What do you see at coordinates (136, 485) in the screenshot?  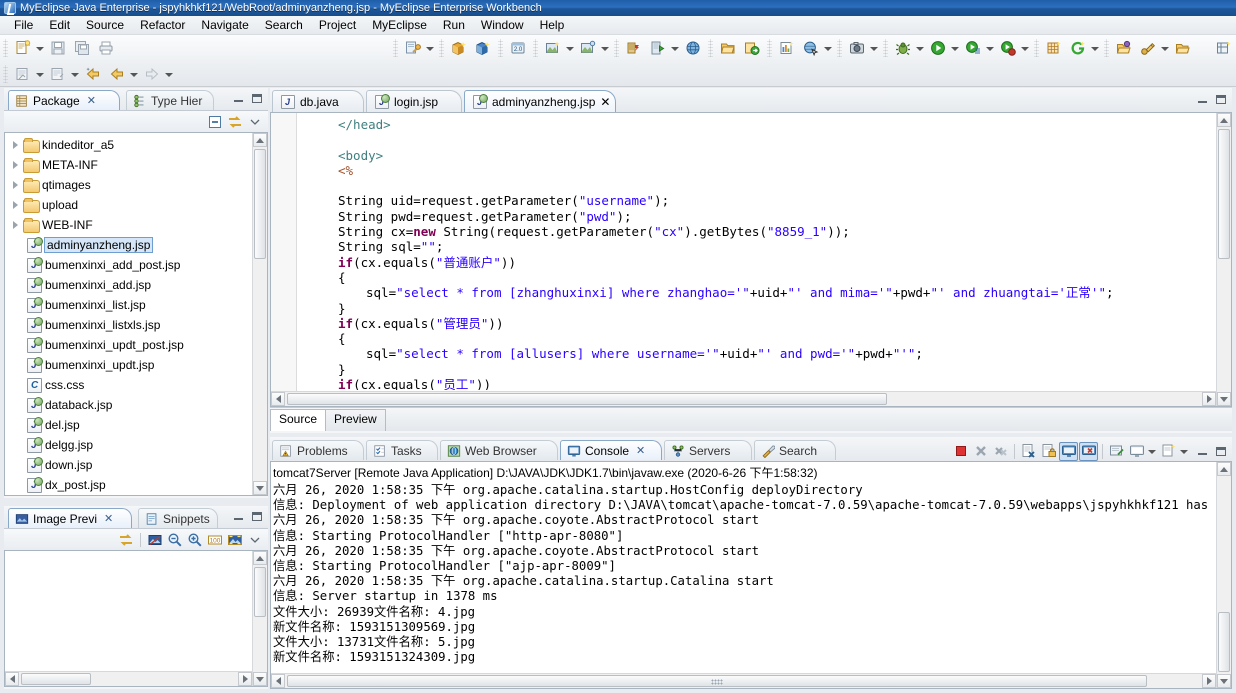 I see `tree-item: Jdx_post.jsp` at bounding box center [136, 485].